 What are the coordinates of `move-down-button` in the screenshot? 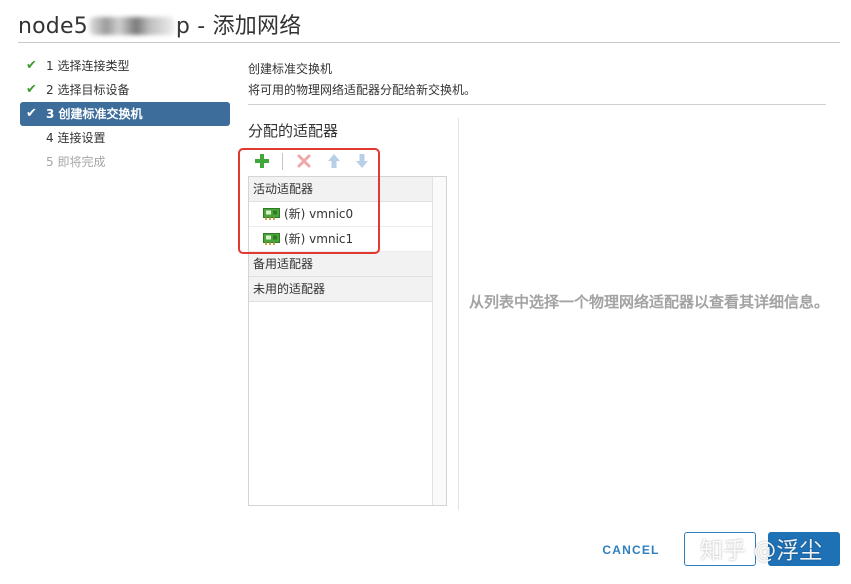 It's located at (362, 161).